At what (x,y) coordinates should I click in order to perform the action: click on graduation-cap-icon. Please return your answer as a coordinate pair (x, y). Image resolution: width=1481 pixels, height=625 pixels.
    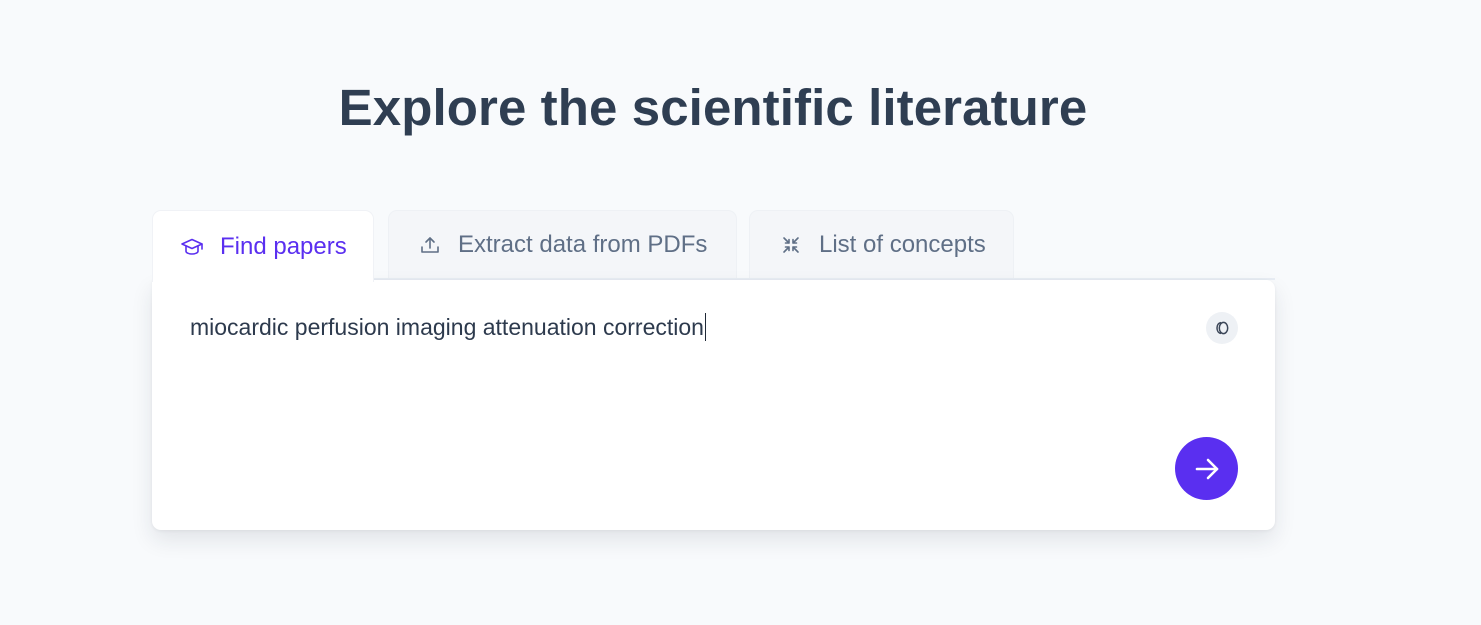
    Looking at the image, I should click on (192, 247).